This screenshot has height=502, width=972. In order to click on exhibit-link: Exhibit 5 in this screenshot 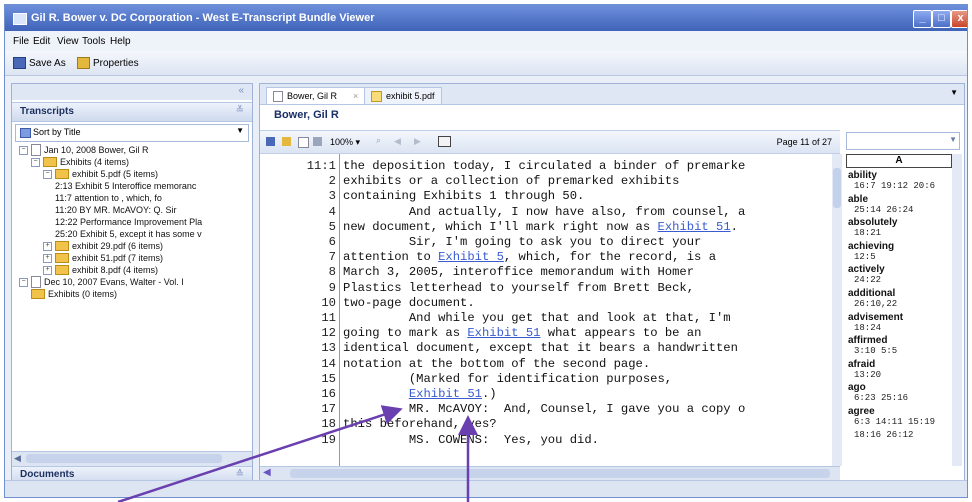, I will do `click(471, 257)`.